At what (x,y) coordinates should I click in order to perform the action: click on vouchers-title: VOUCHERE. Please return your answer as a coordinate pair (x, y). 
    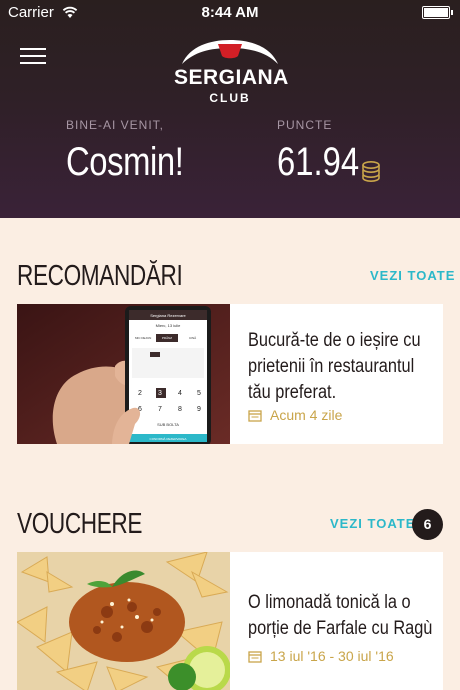
    Looking at the image, I should click on (80, 524).